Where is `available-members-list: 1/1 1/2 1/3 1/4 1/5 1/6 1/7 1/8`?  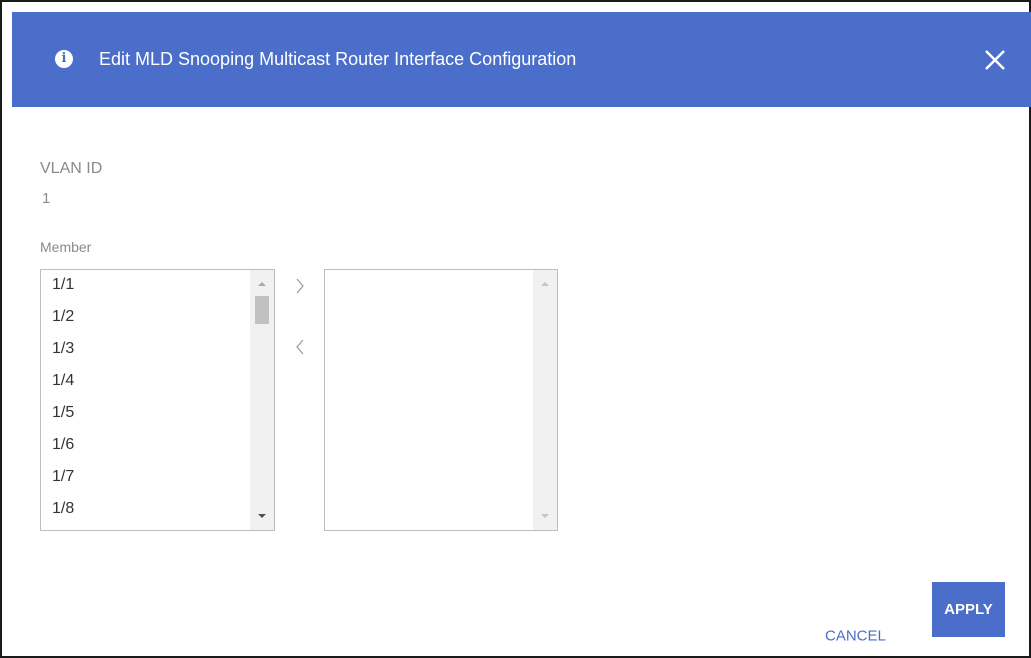
available-members-list: 1/1 1/2 1/3 1/4 1/5 1/6 1/7 1/8 is located at coordinates (157, 400).